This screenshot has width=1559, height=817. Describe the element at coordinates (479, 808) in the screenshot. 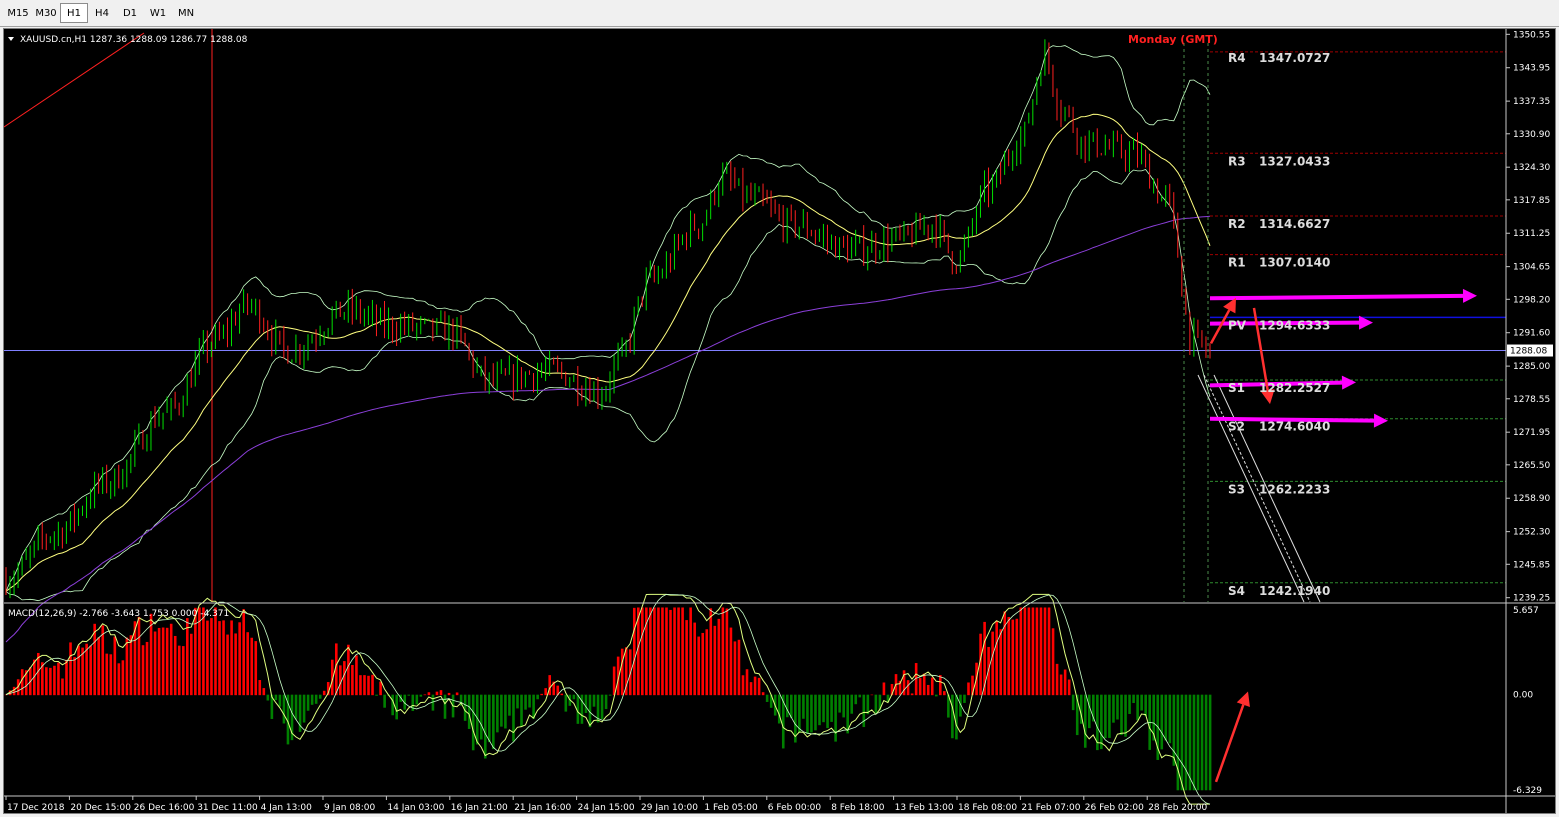

I see `time-axis-label: 16 Jan 21:00` at that location.